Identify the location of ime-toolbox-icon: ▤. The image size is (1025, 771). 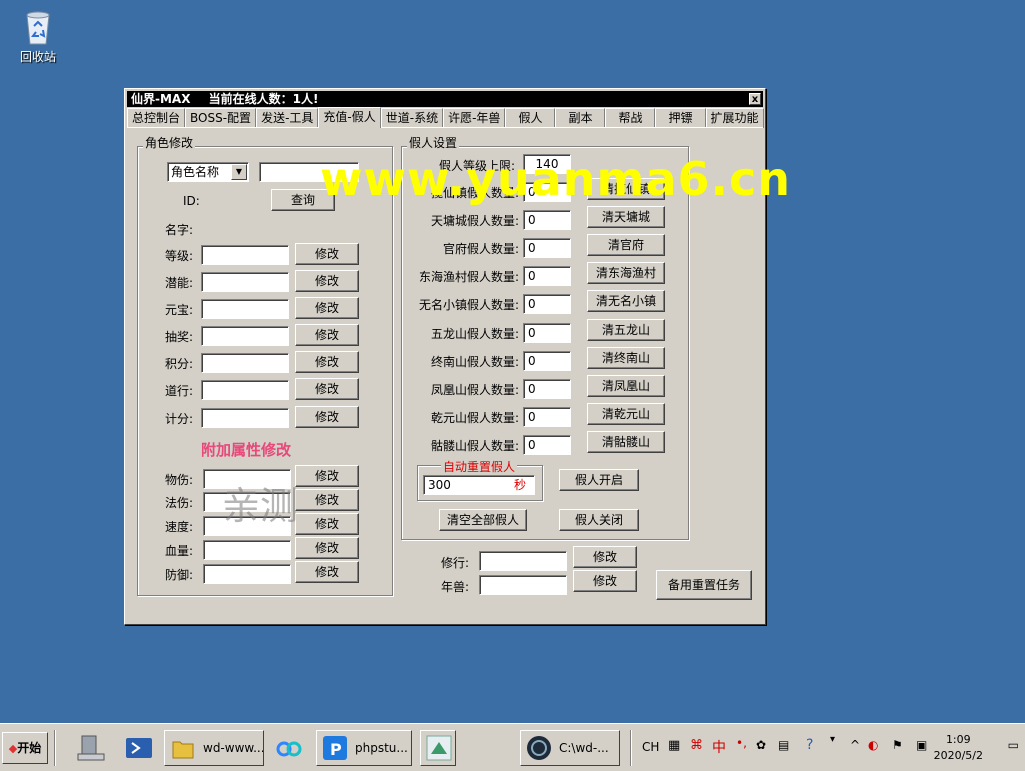
(783, 745).